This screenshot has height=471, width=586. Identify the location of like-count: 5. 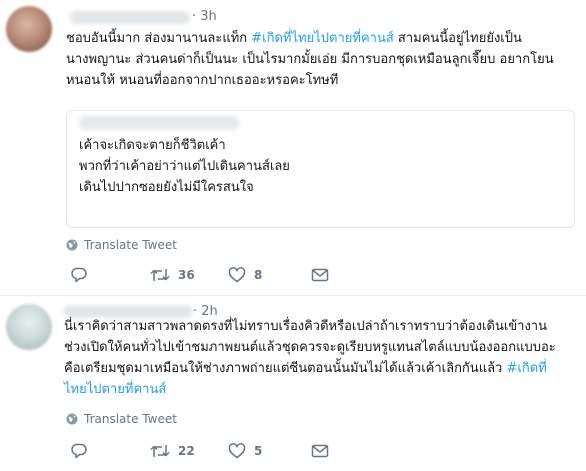
(258, 451).